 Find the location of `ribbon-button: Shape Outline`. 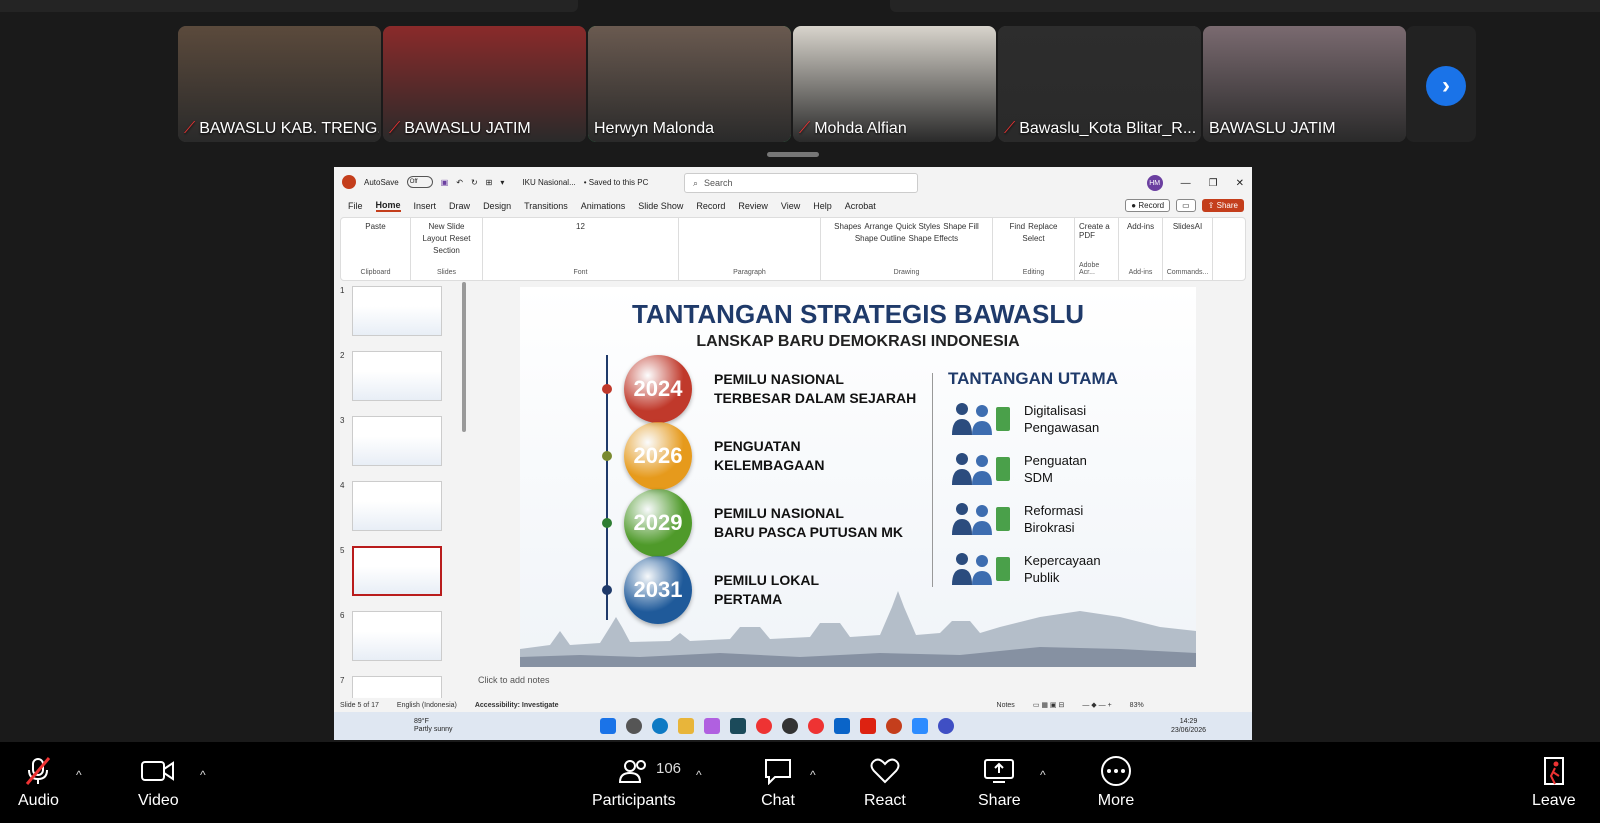

ribbon-button: Shape Outline is located at coordinates (880, 238).